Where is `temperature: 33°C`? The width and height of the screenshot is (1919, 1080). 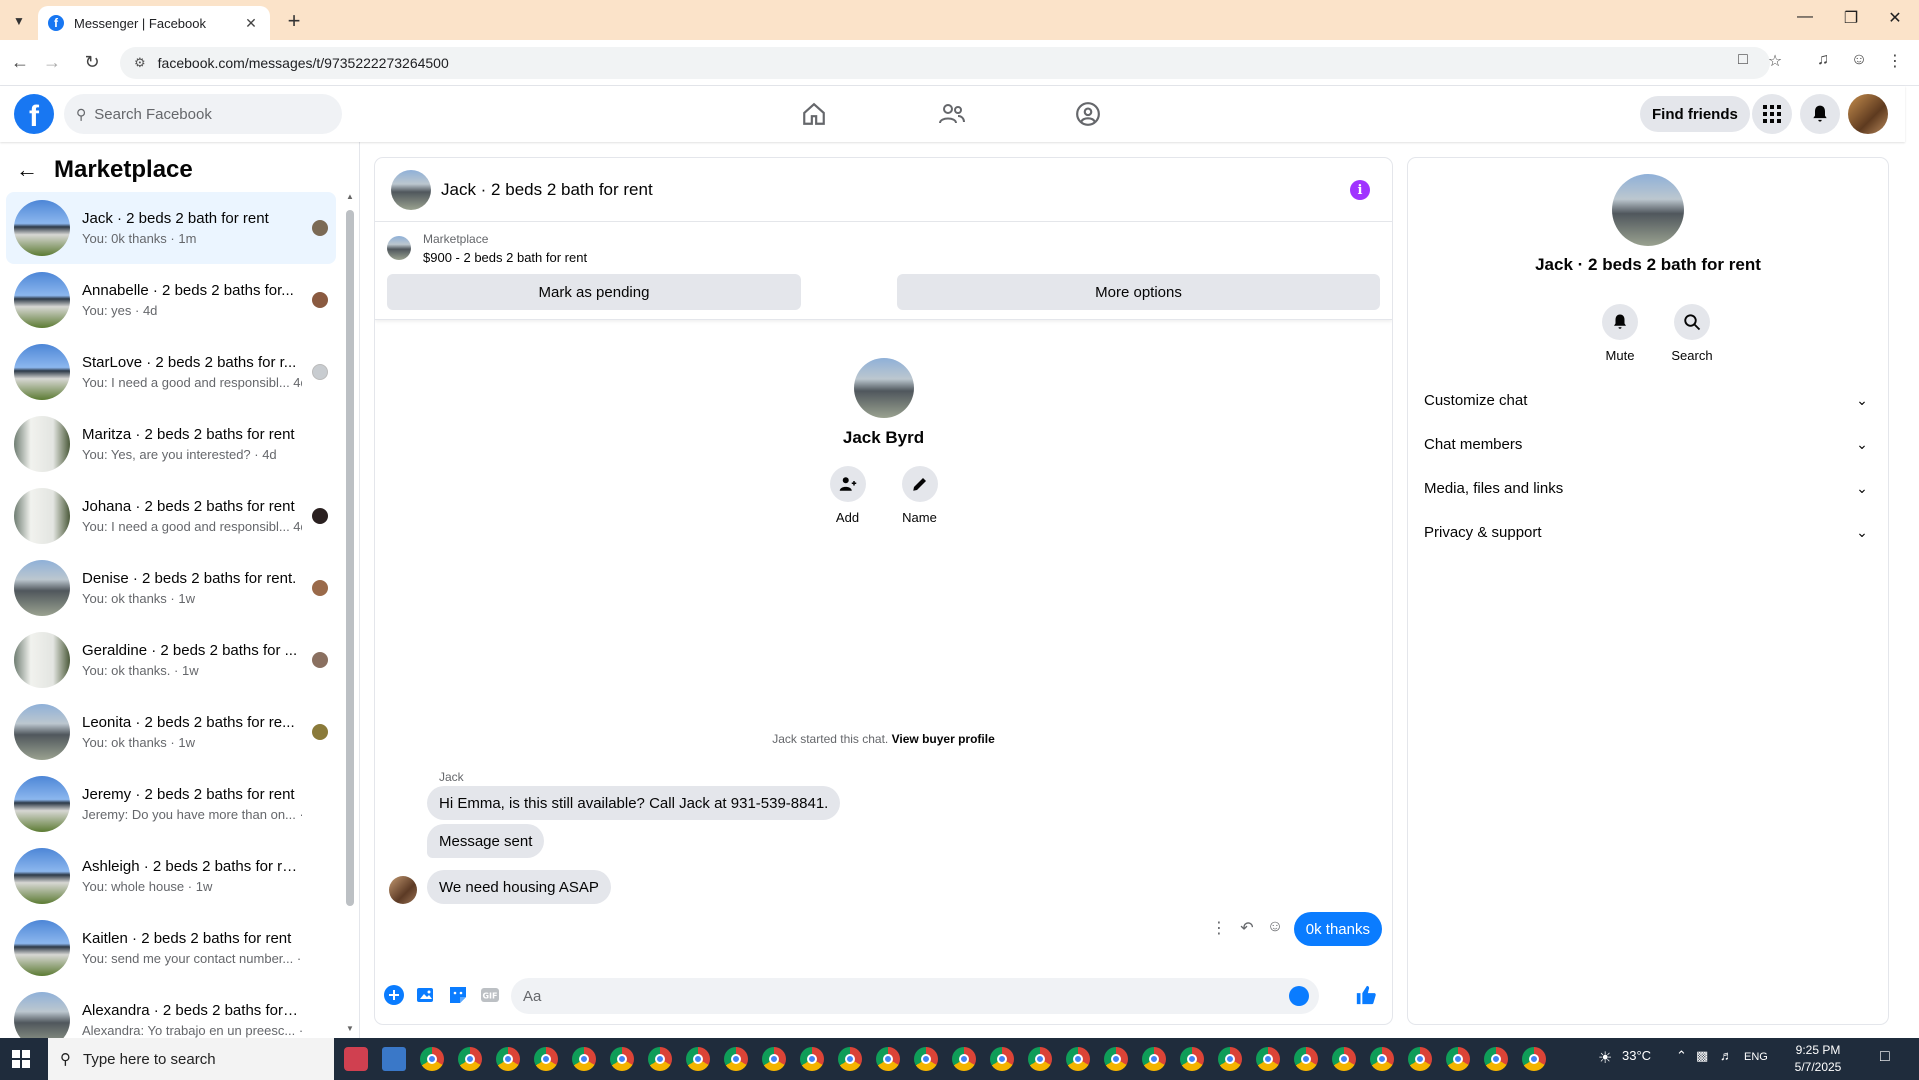
temperature: 33°C is located at coordinates (1636, 1055).